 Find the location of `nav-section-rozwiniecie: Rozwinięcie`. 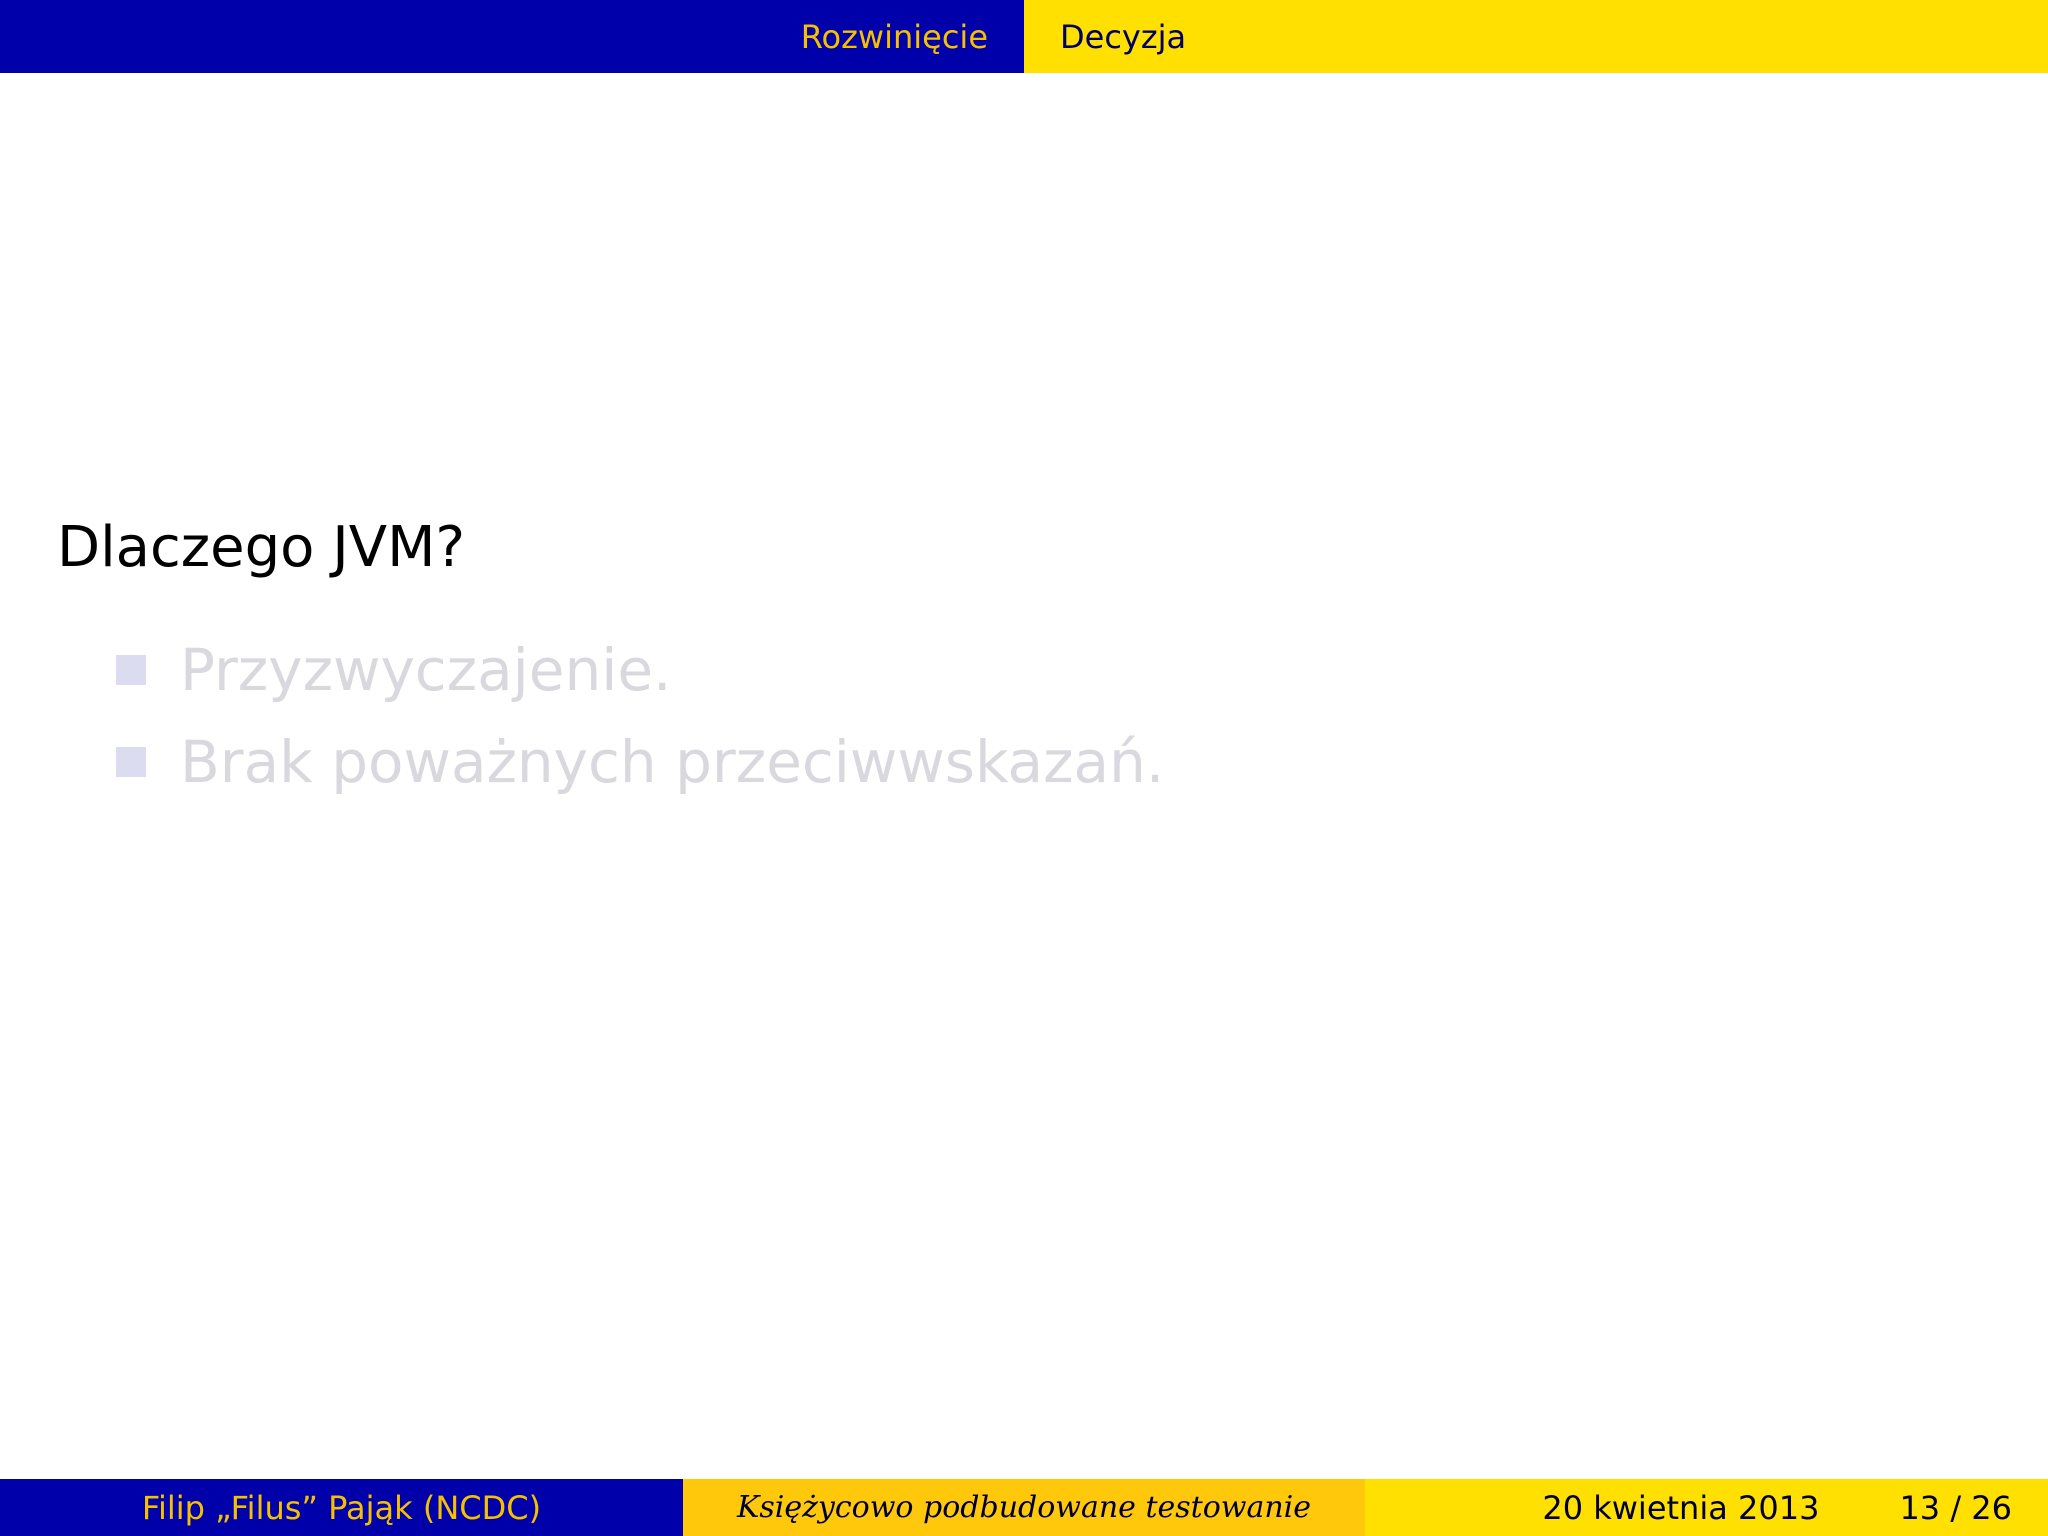

nav-section-rozwiniecie: Rozwinięcie is located at coordinates (894, 37).